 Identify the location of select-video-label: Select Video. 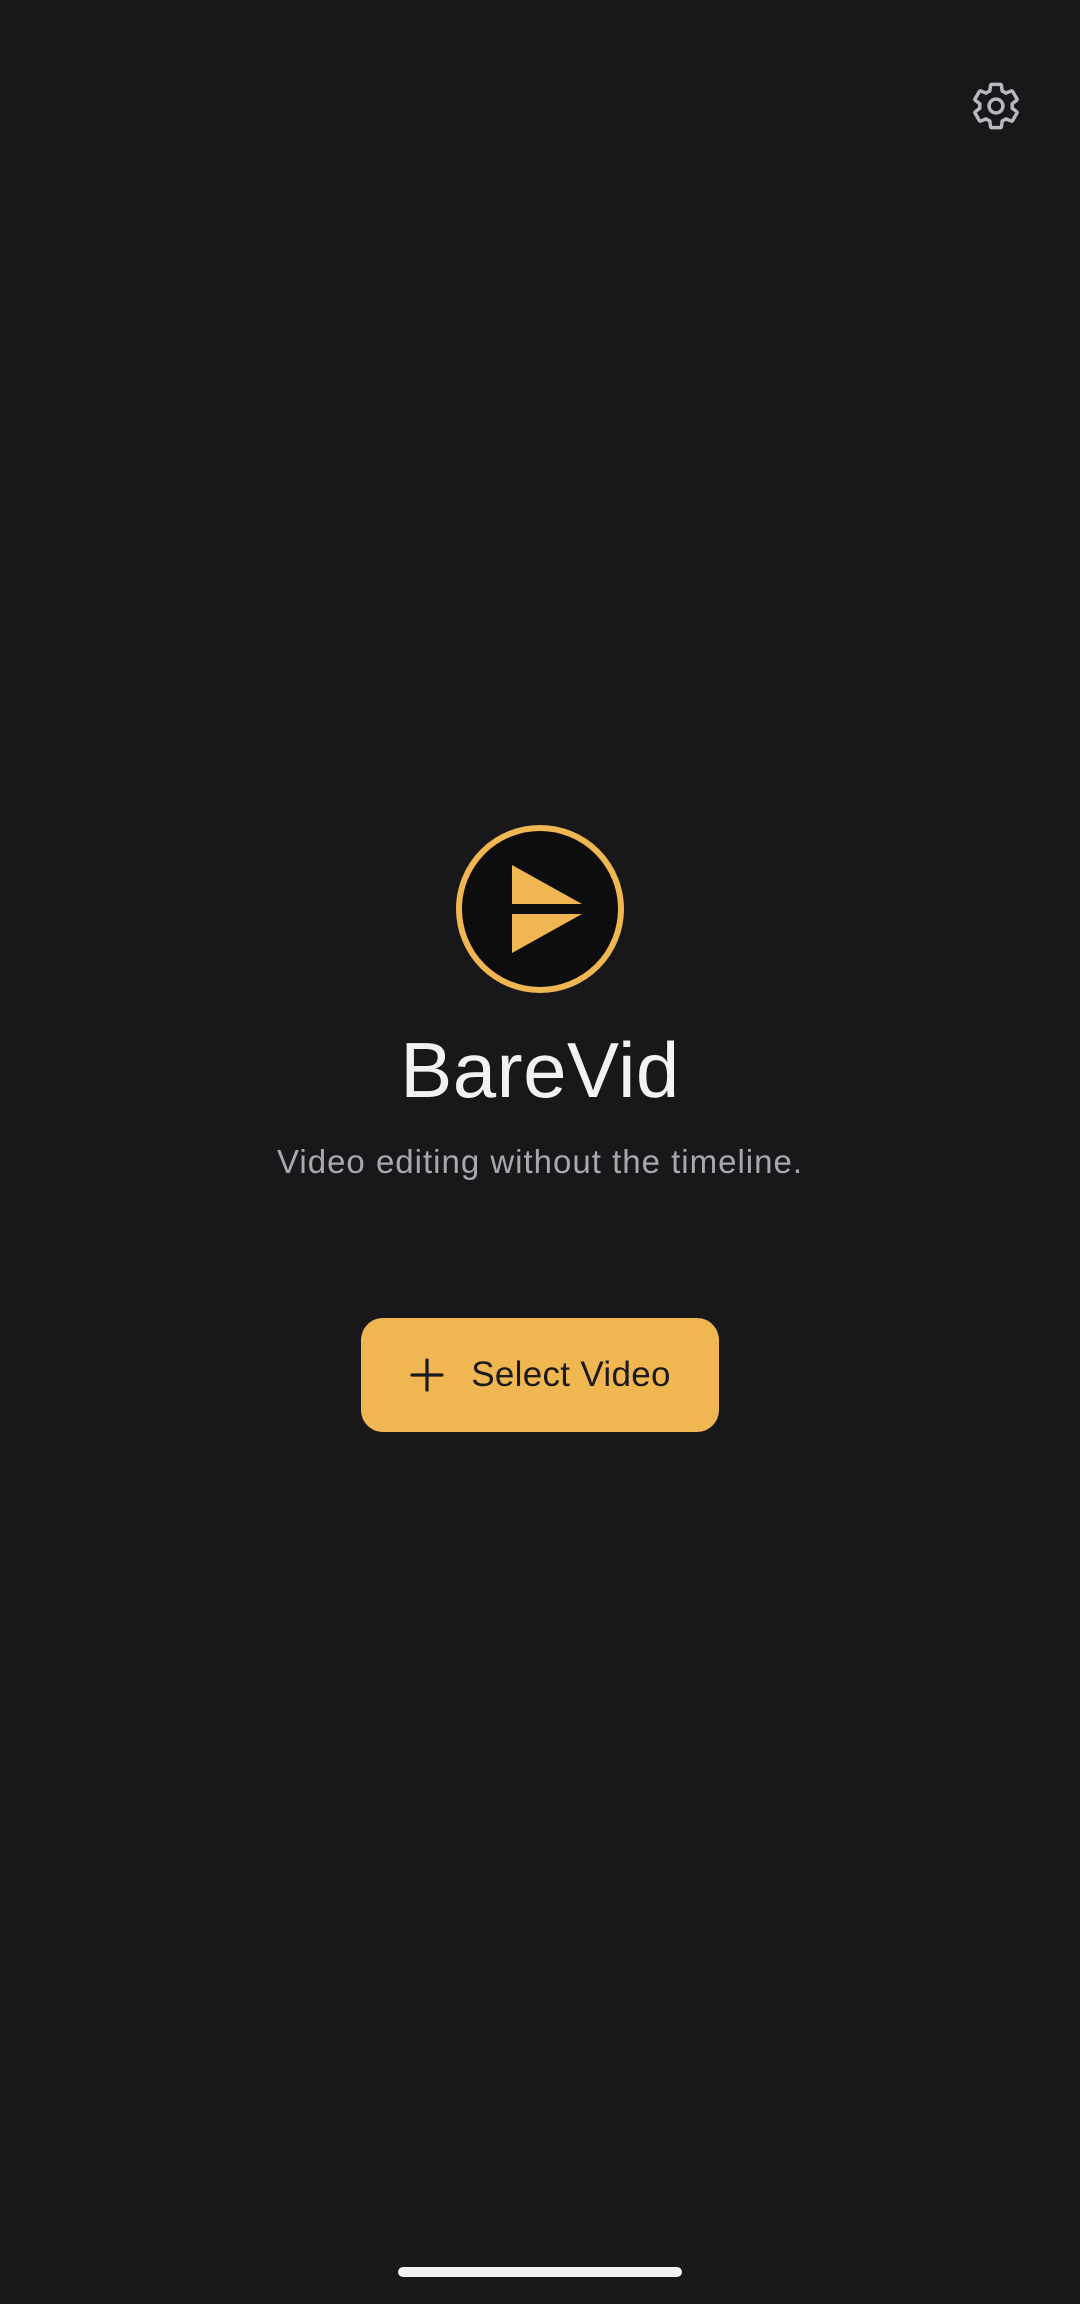
(571, 1374).